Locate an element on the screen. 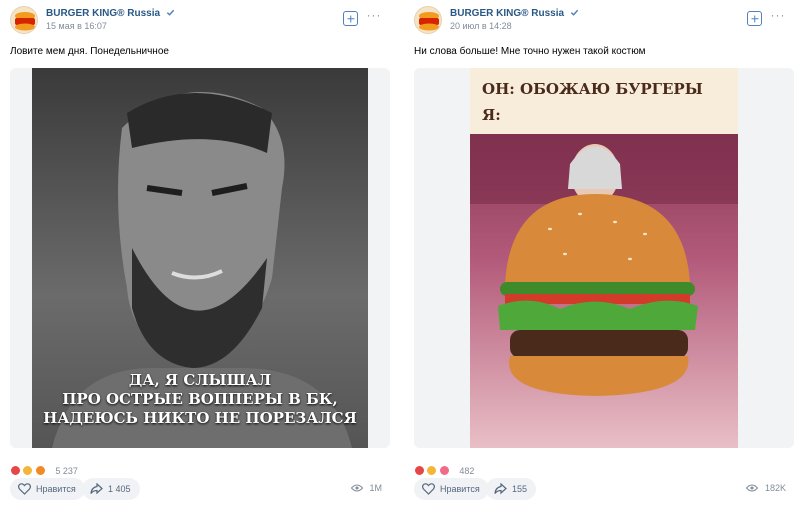  share-count: 155 is located at coordinates (520, 489).